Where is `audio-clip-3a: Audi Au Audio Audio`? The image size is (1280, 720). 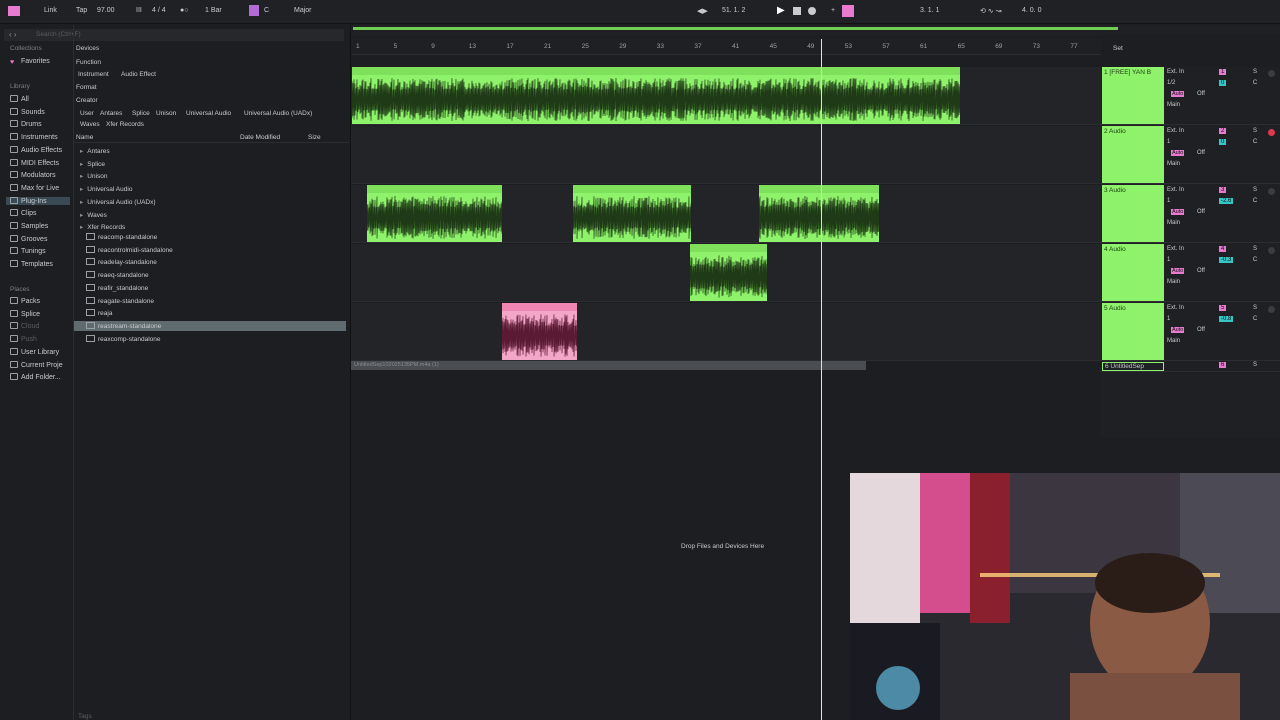 audio-clip-3a: Audi Au Audio Audio is located at coordinates (434, 213).